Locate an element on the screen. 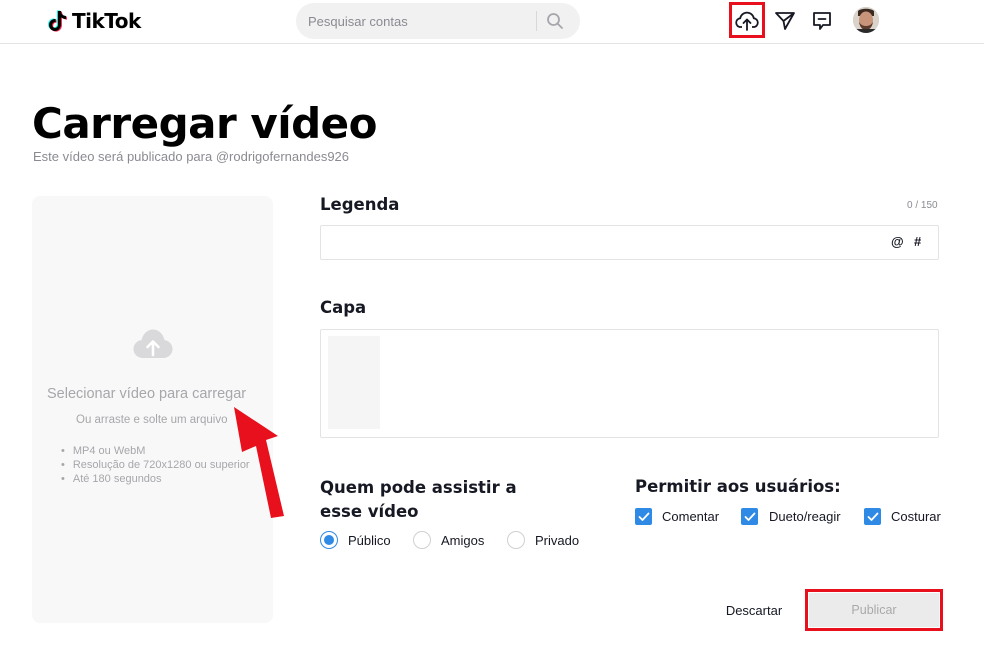 The width and height of the screenshot is (984, 668). top-navbar: TikTok is located at coordinates (492, 22).